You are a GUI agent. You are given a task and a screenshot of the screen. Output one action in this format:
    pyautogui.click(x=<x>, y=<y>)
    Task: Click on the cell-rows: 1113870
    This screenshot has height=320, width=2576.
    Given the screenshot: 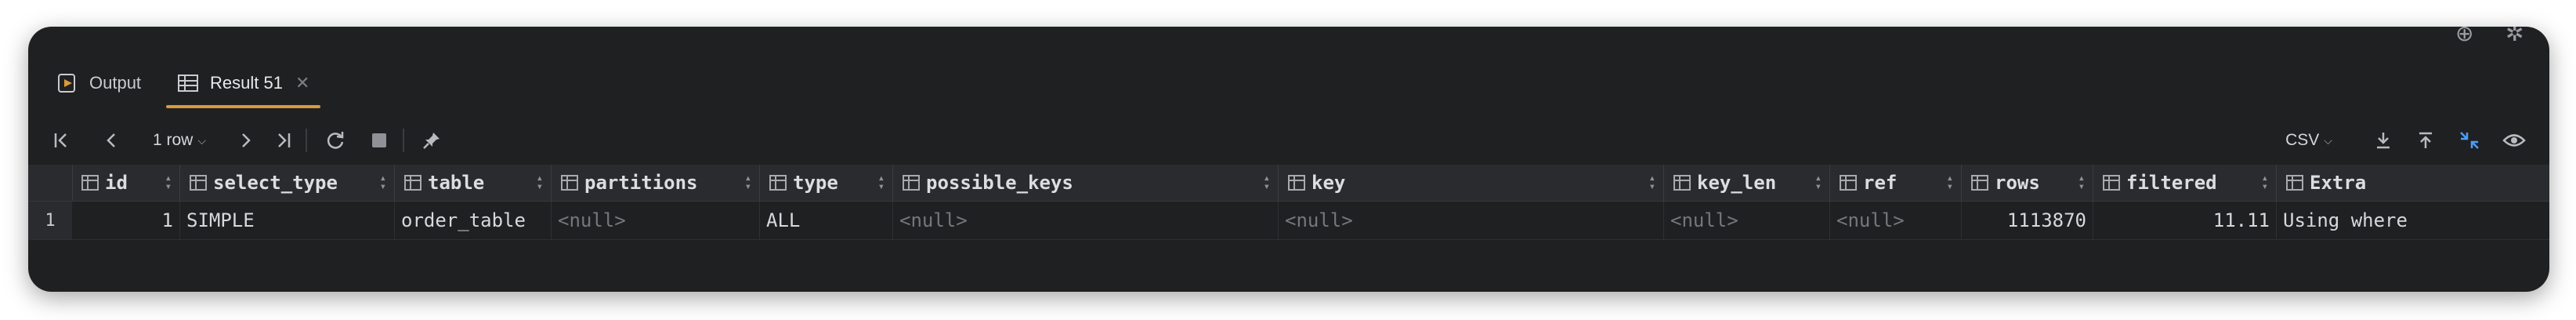 What is the action you would take?
    pyautogui.click(x=2027, y=220)
    